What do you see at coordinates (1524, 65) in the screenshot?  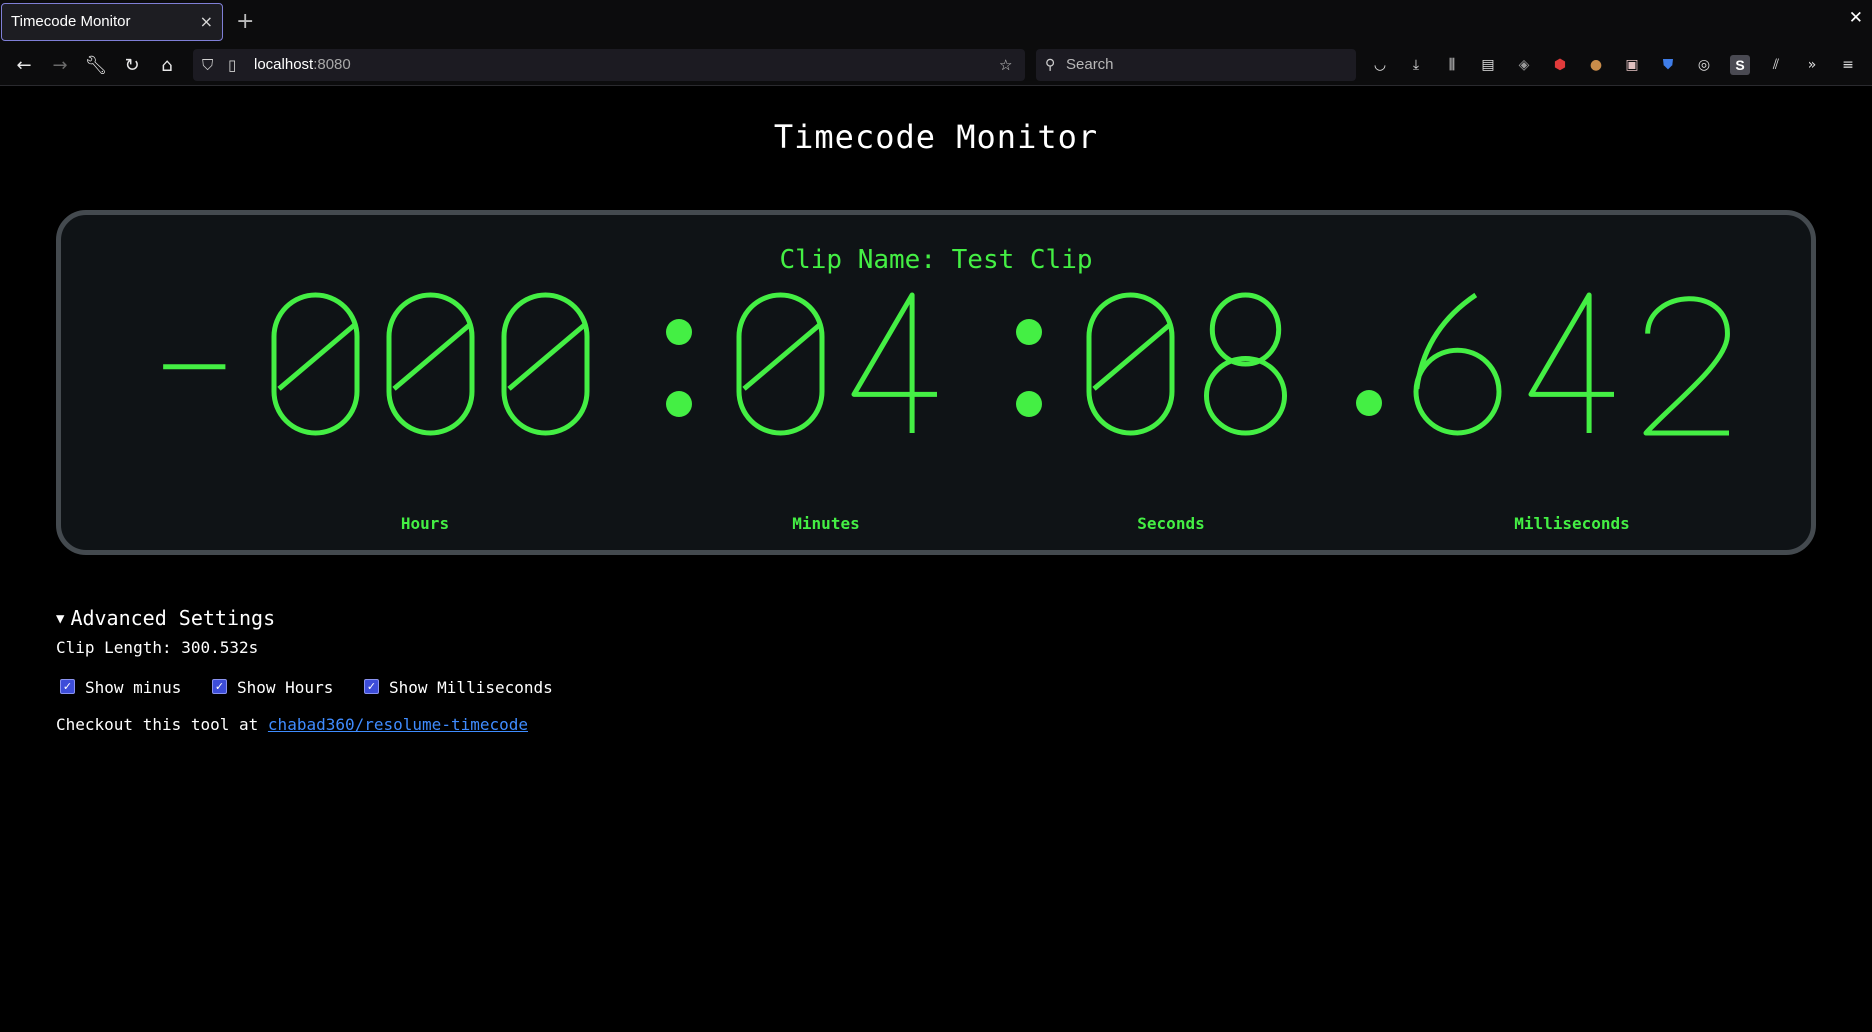 I see `privacy-badger-icon: ◈` at bounding box center [1524, 65].